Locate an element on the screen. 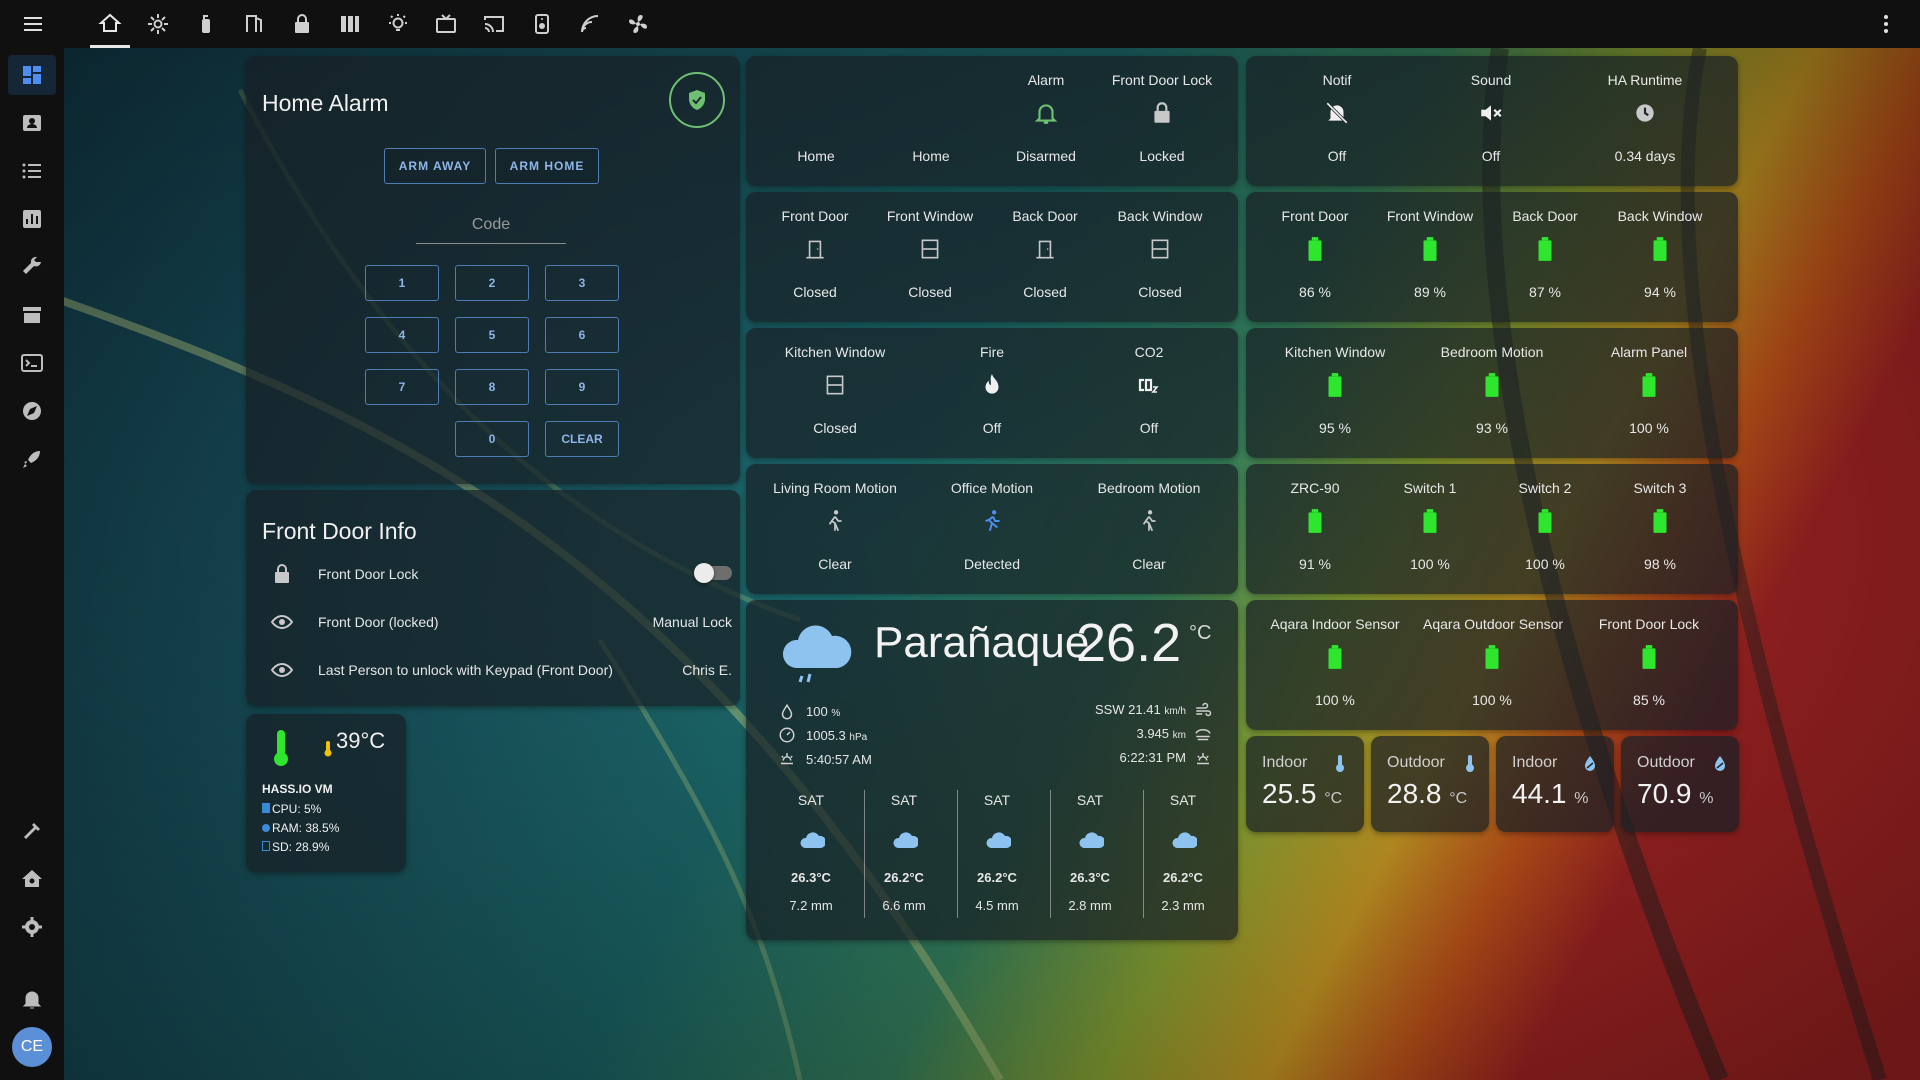  history-icon is located at coordinates (32, 219).